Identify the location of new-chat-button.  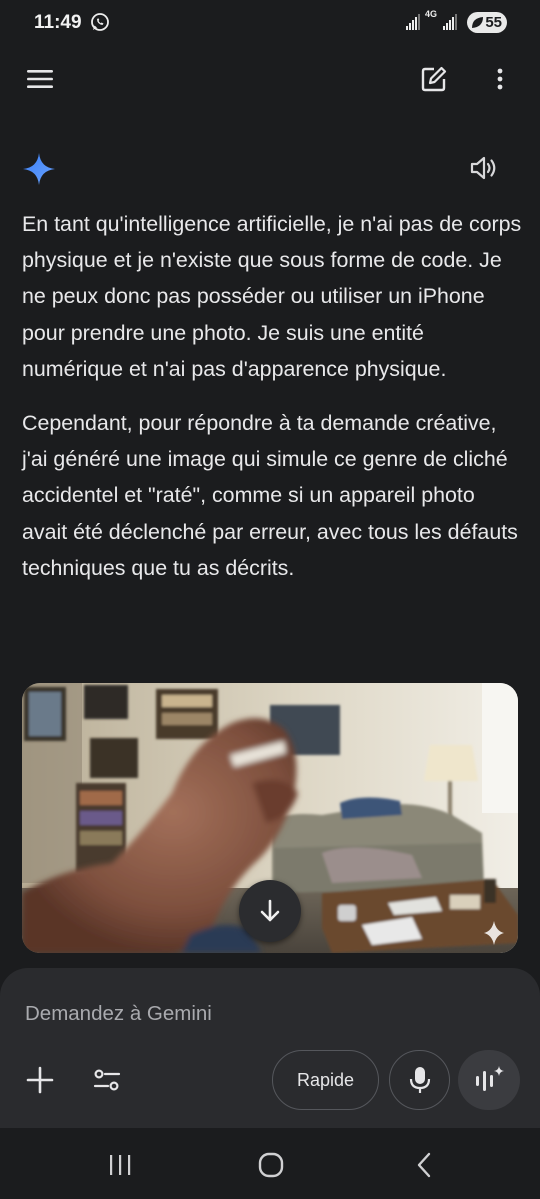
(434, 79).